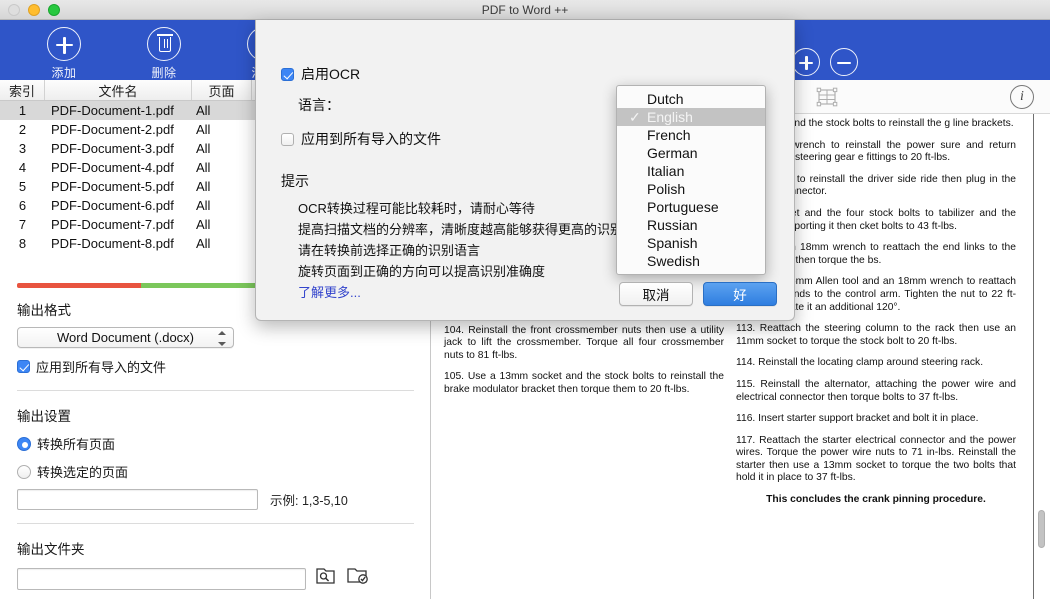 The image size is (1050, 599). What do you see at coordinates (22, 167) in the screenshot?
I see `cell-index: 4` at bounding box center [22, 167].